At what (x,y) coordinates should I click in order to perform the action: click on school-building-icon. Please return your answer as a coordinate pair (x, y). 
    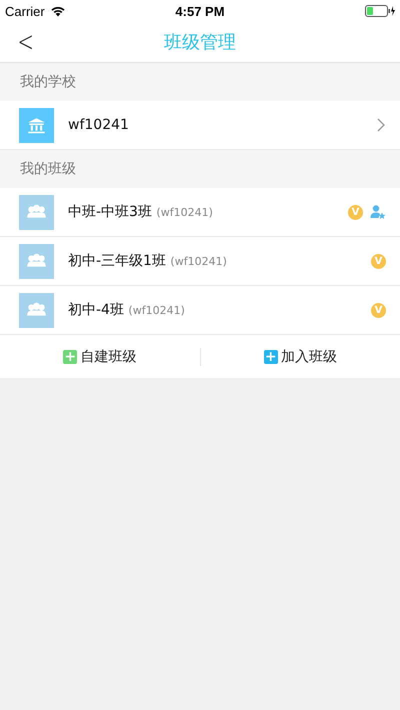
    Looking at the image, I should click on (36, 125).